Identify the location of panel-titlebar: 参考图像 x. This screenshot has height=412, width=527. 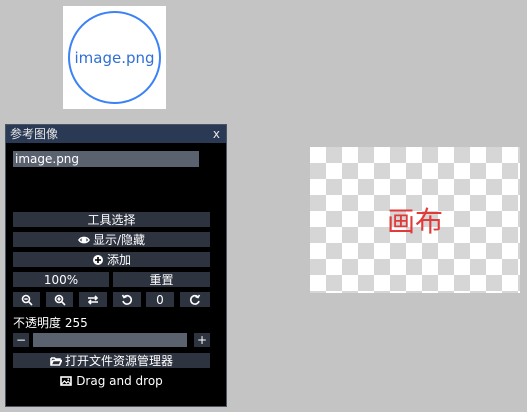
(116, 134).